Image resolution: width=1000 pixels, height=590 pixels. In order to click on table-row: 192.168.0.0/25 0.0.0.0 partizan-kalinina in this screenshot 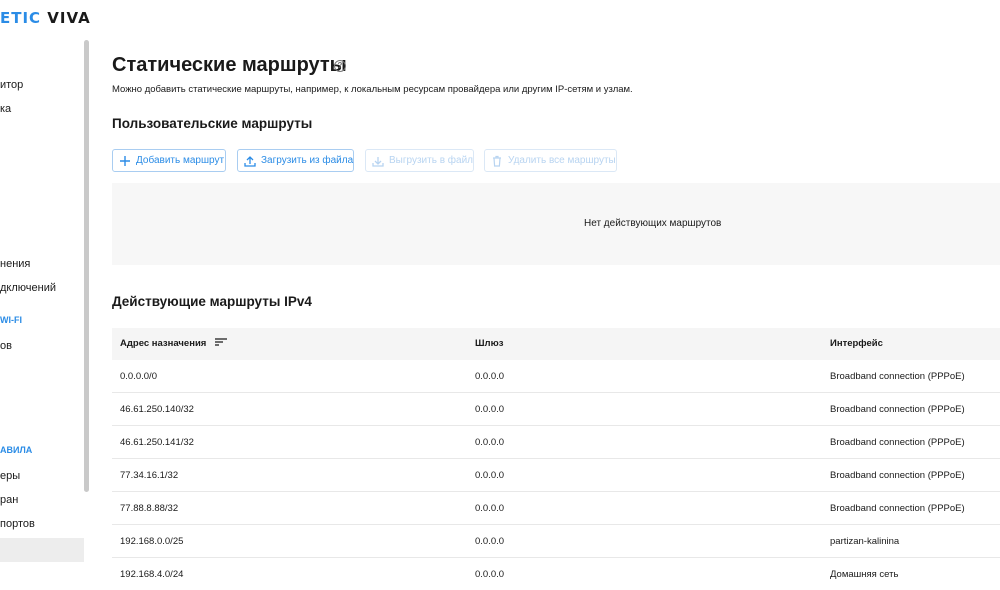, I will do `click(556, 541)`.